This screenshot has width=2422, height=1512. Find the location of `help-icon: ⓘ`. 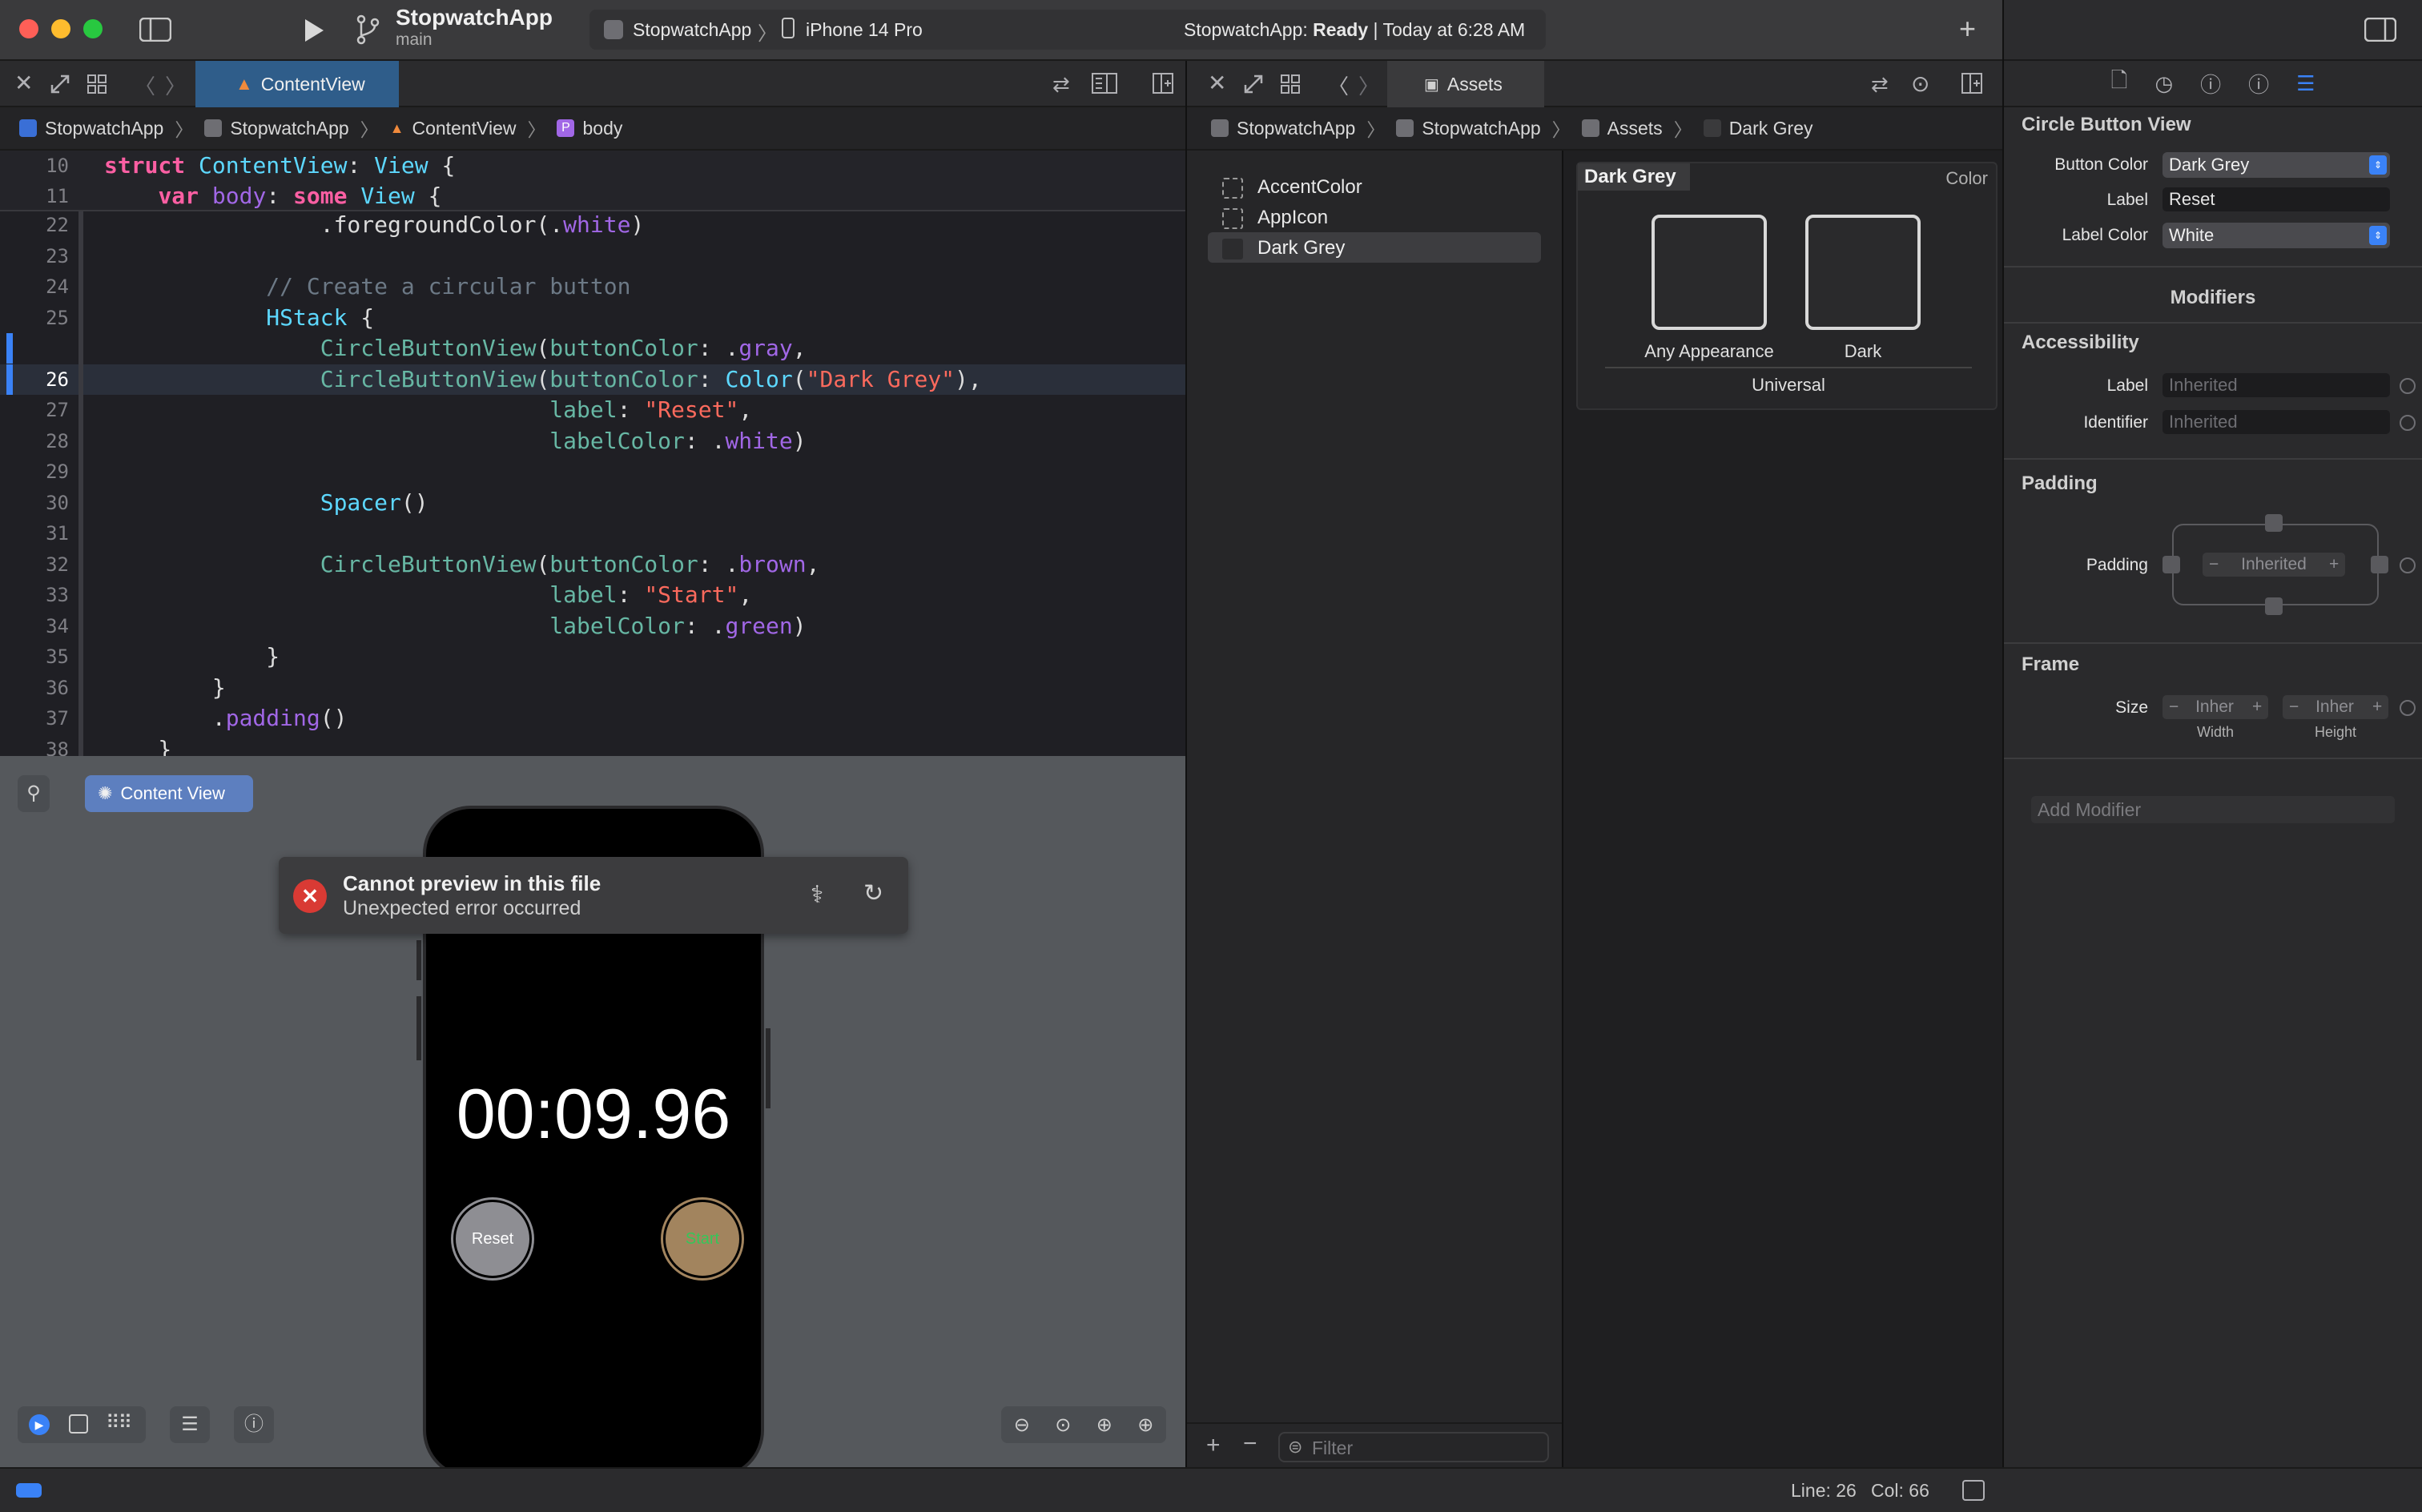

help-icon: ⓘ is located at coordinates (2210, 84).